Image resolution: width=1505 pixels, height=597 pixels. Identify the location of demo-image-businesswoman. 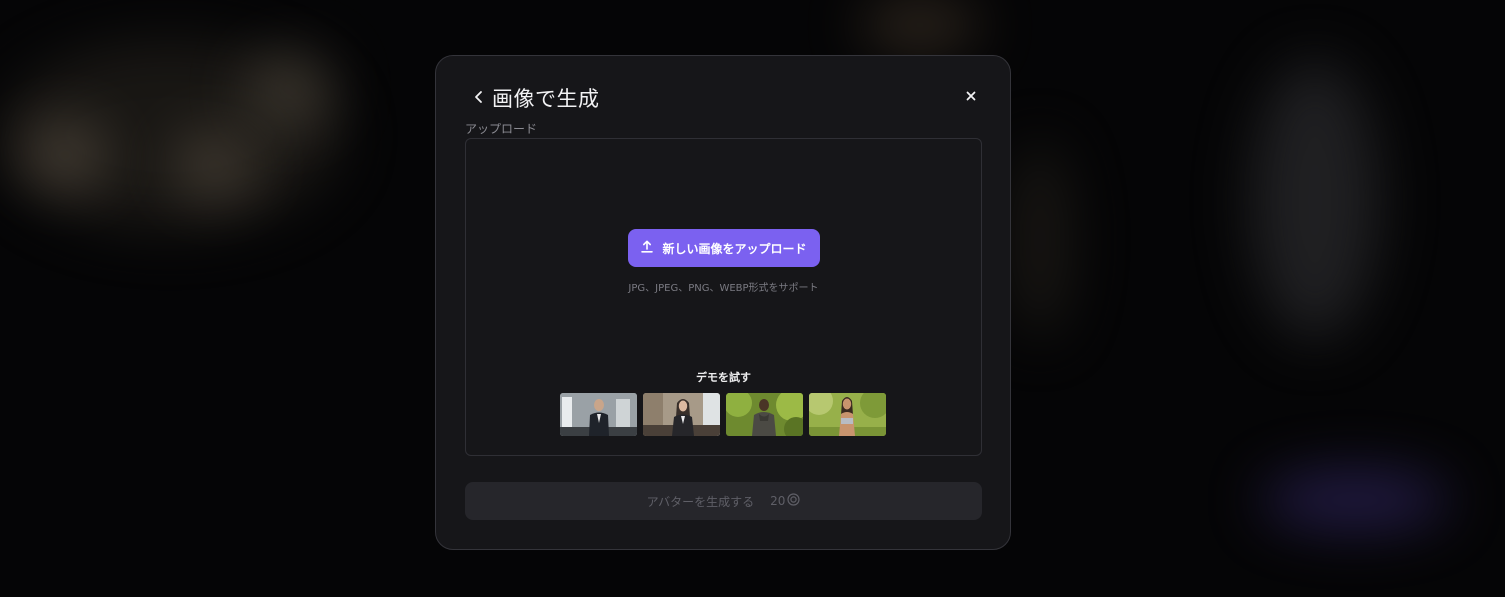
(681, 414).